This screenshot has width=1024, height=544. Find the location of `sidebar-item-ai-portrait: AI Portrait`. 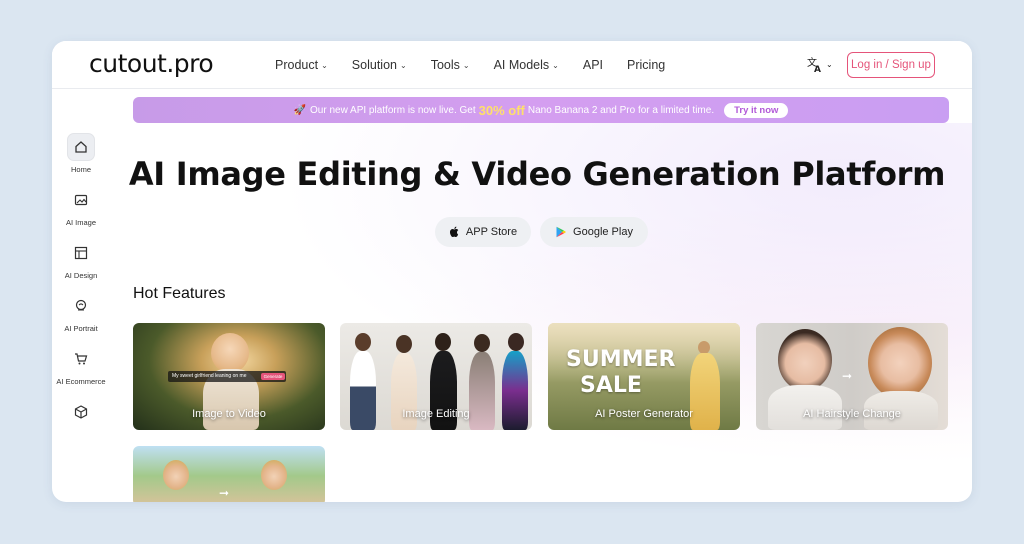

sidebar-item-ai-portrait: AI Portrait is located at coordinates (81, 312).